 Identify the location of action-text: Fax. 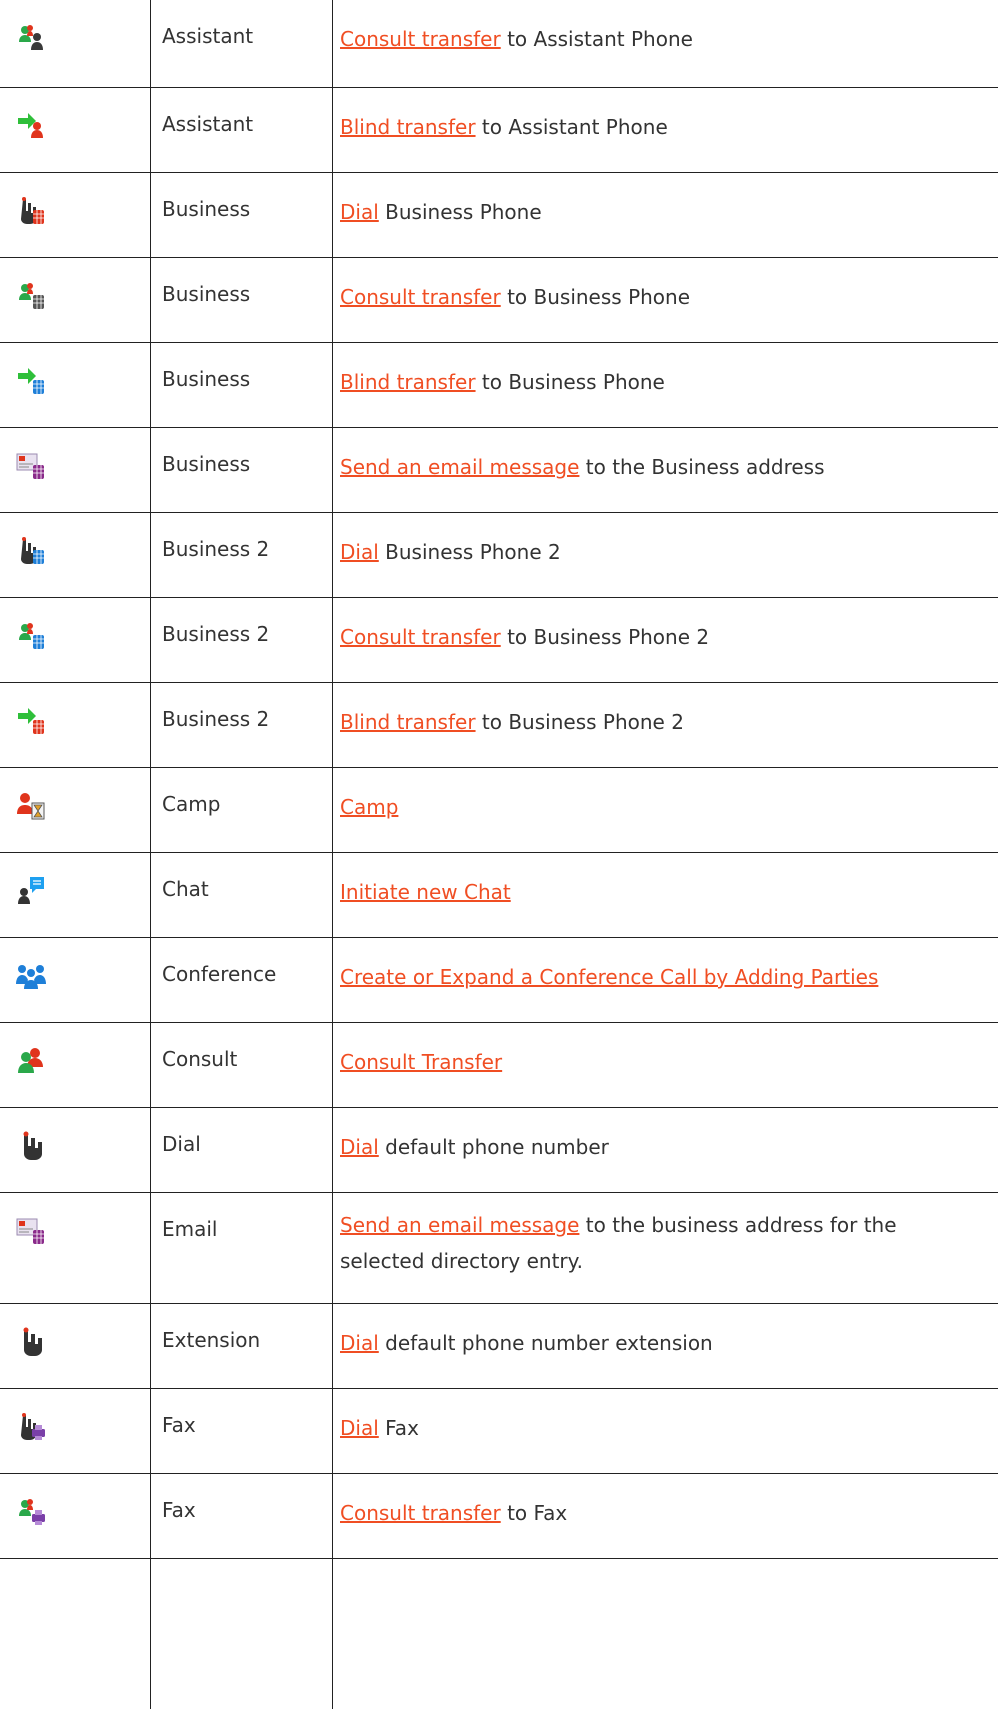
(398, 1428).